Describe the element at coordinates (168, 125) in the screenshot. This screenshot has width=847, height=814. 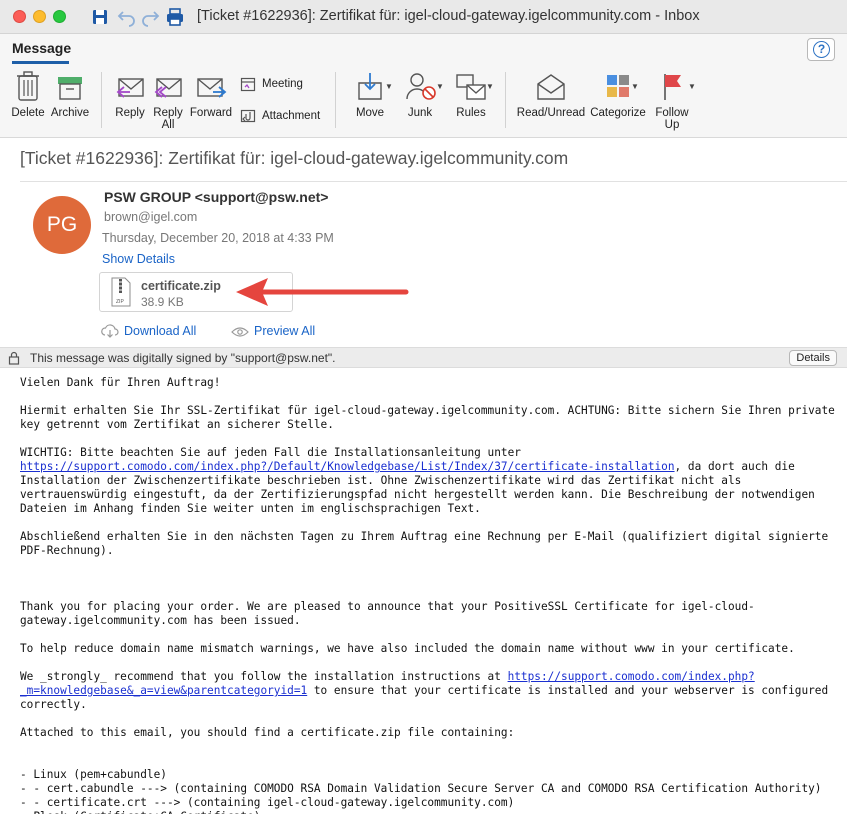
I see `reply-all-label-2: All` at that location.